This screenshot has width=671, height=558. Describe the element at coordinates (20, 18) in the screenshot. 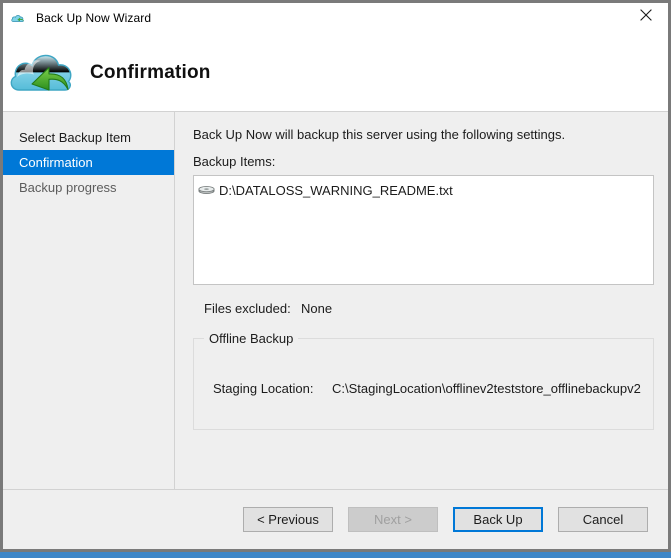

I see `cloud-backup-icon` at that location.